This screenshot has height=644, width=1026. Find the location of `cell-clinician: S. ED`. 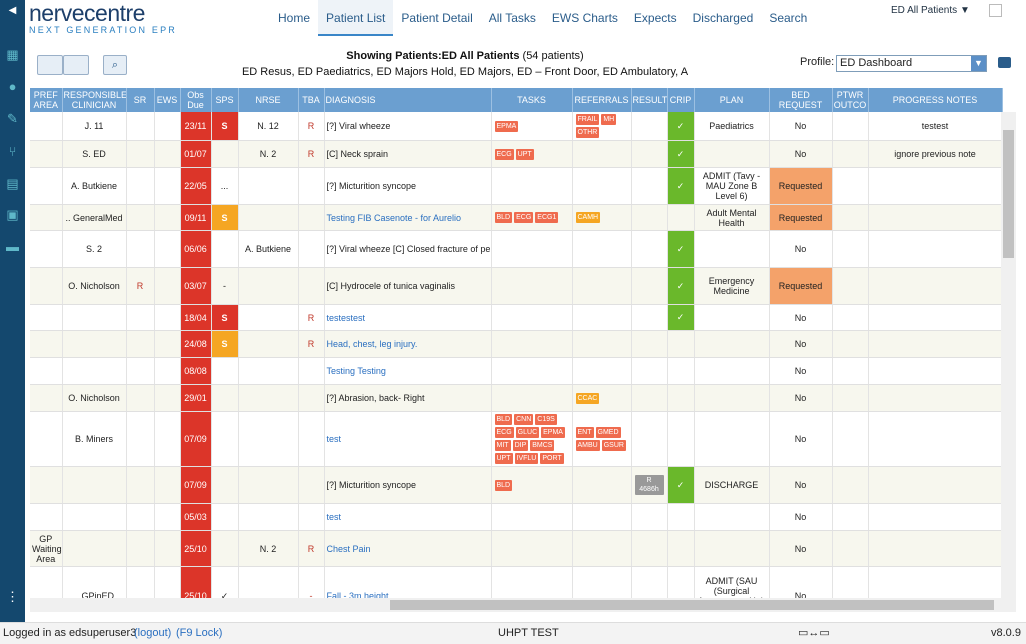

cell-clinician: S. ED is located at coordinates (94, 154).